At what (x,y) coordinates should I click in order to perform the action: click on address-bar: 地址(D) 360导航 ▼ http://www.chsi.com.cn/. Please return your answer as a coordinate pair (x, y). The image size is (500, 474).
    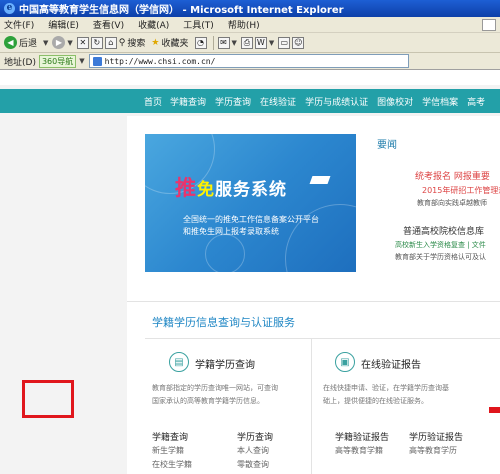
    Looking at the image, I should click on (250, 61).